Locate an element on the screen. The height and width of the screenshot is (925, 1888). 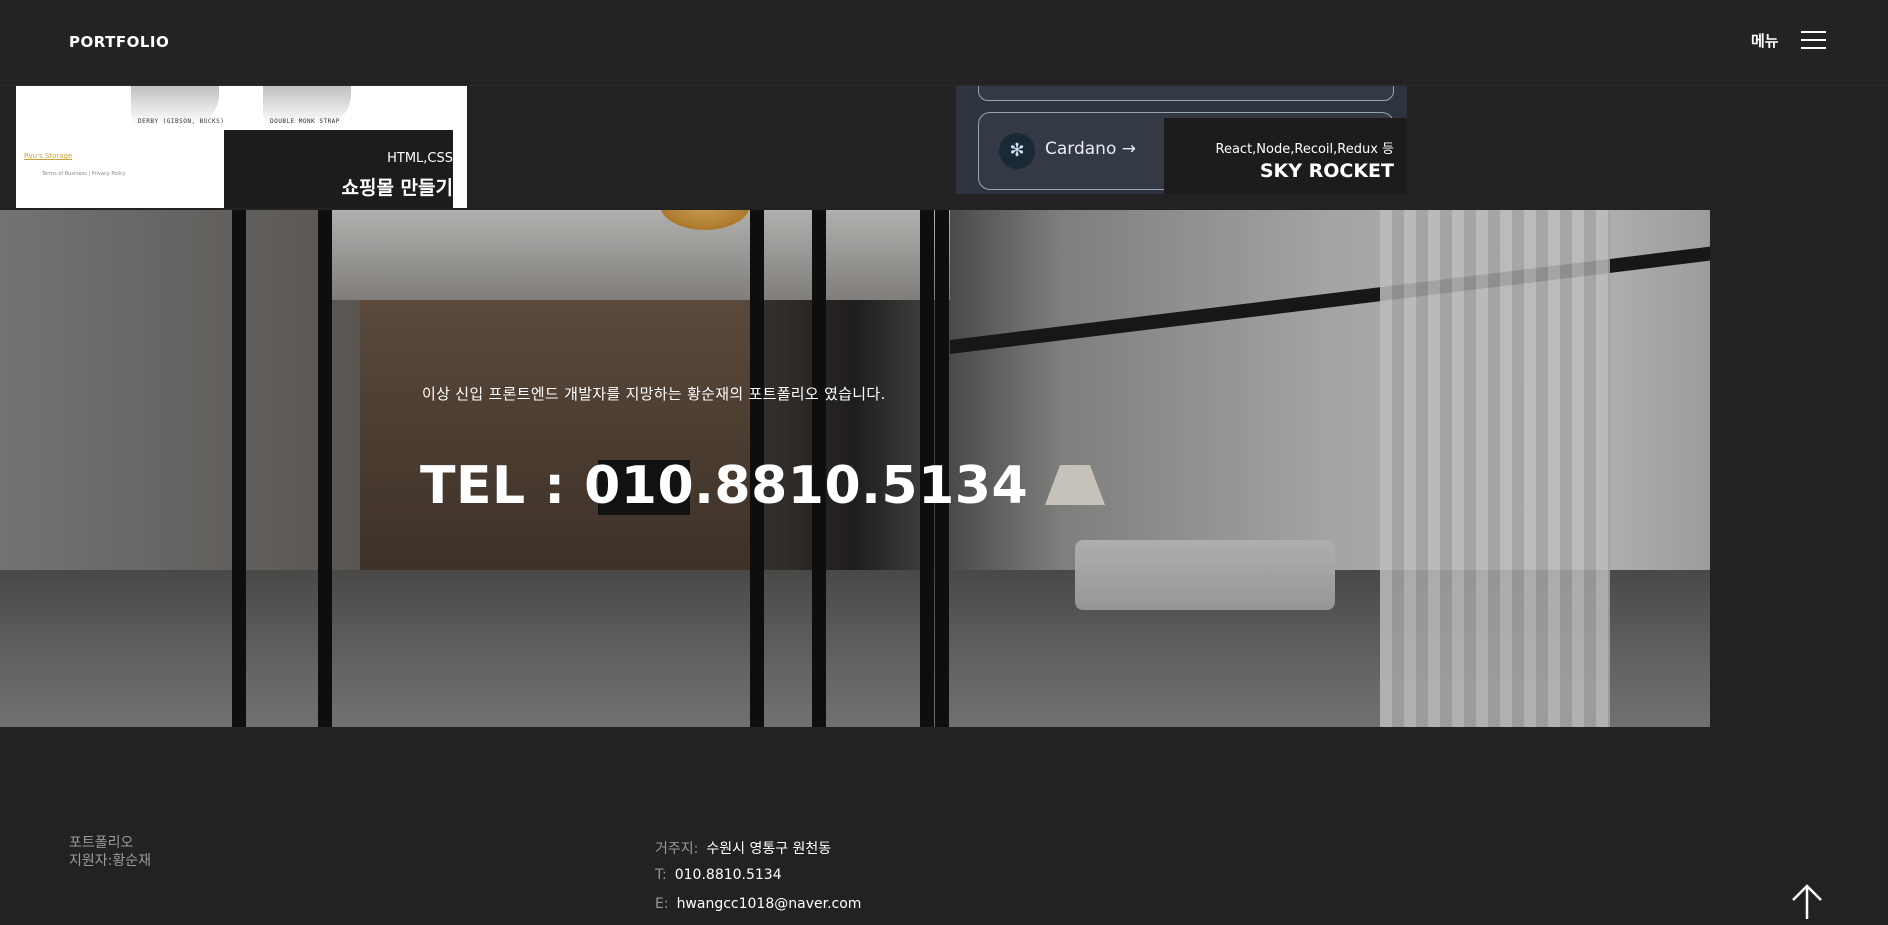
footer-email: E: hwangcc1018@naver.com is located at coordinates (758, 910).